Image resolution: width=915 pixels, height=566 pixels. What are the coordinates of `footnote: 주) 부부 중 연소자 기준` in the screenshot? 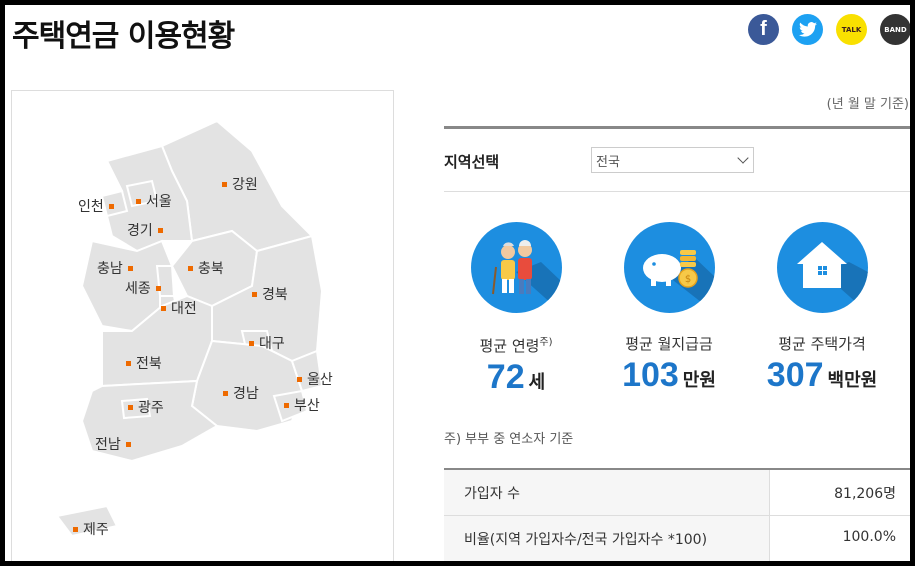 It's located at (509, 439).